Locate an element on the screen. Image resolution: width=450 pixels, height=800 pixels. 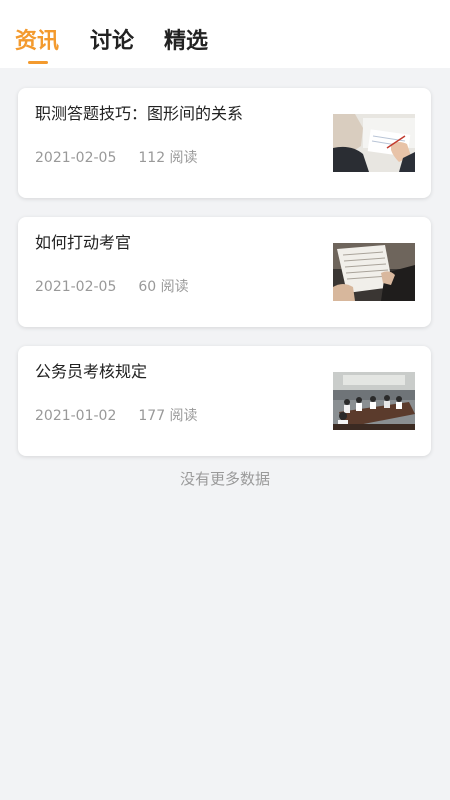
article-title: 如何打动考官 is located at coordinates (83, 242).